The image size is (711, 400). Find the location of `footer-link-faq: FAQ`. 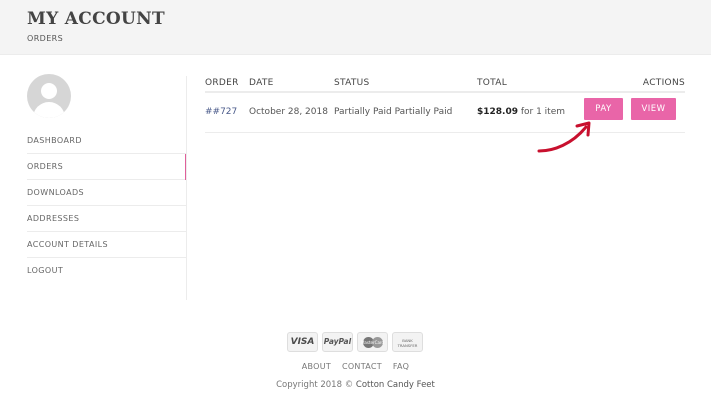

footer-link-faq: FAQ is located at coordinates (401, 366).